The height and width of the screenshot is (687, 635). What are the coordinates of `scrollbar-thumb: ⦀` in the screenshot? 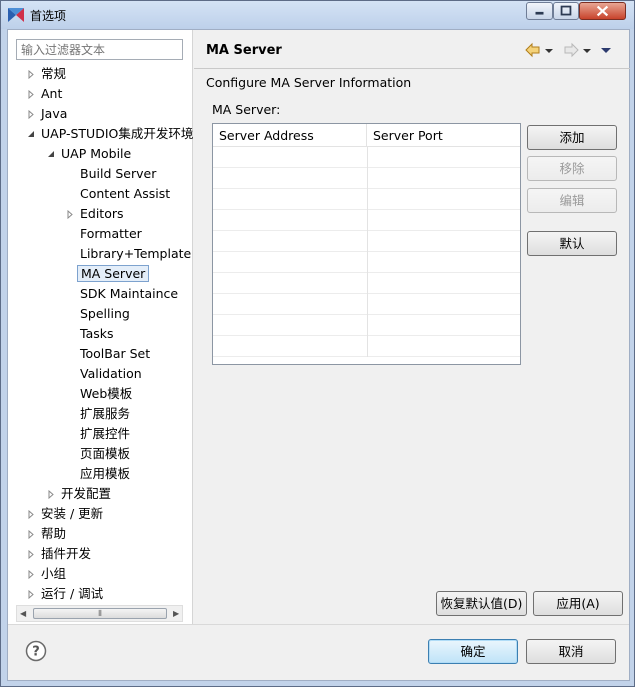 It's located at (100, 613).